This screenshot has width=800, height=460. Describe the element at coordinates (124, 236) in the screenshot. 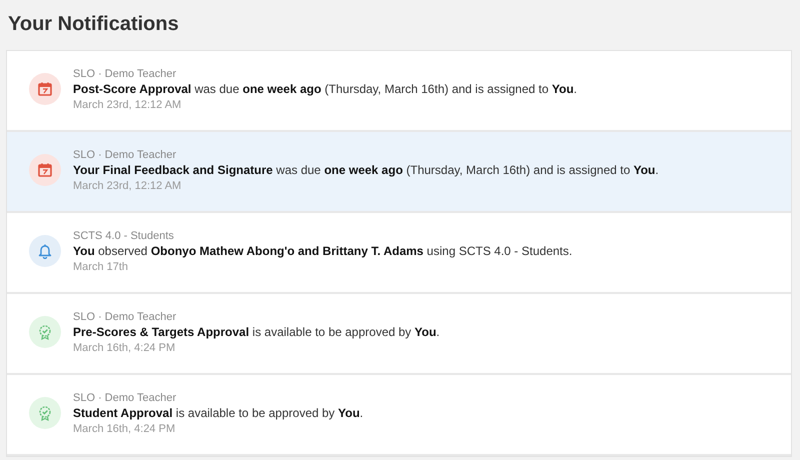

I see `notification-source: SCTS 4.0 - Students` at that location.